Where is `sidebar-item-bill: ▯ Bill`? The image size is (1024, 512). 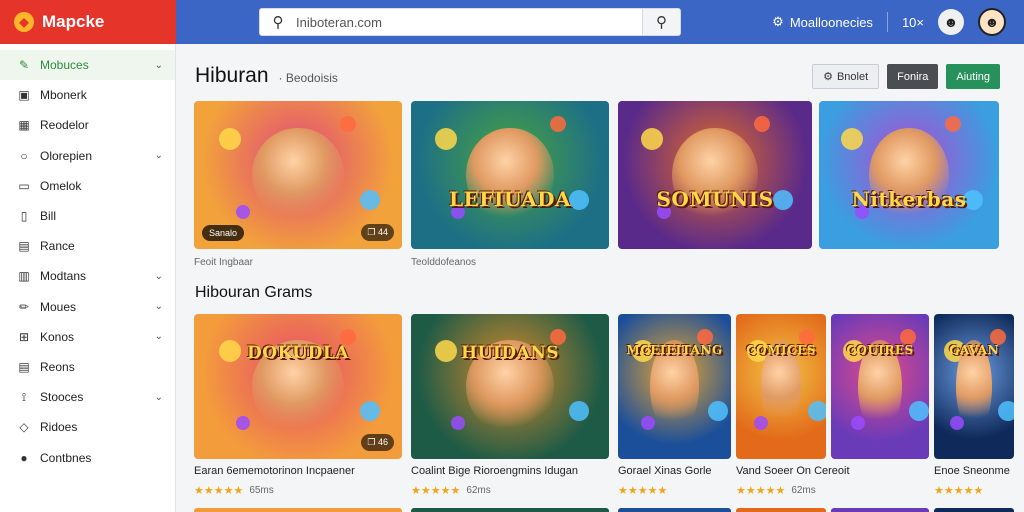
sidebar-item-bill: ▯ Bill is located at coordinates (87, 216).